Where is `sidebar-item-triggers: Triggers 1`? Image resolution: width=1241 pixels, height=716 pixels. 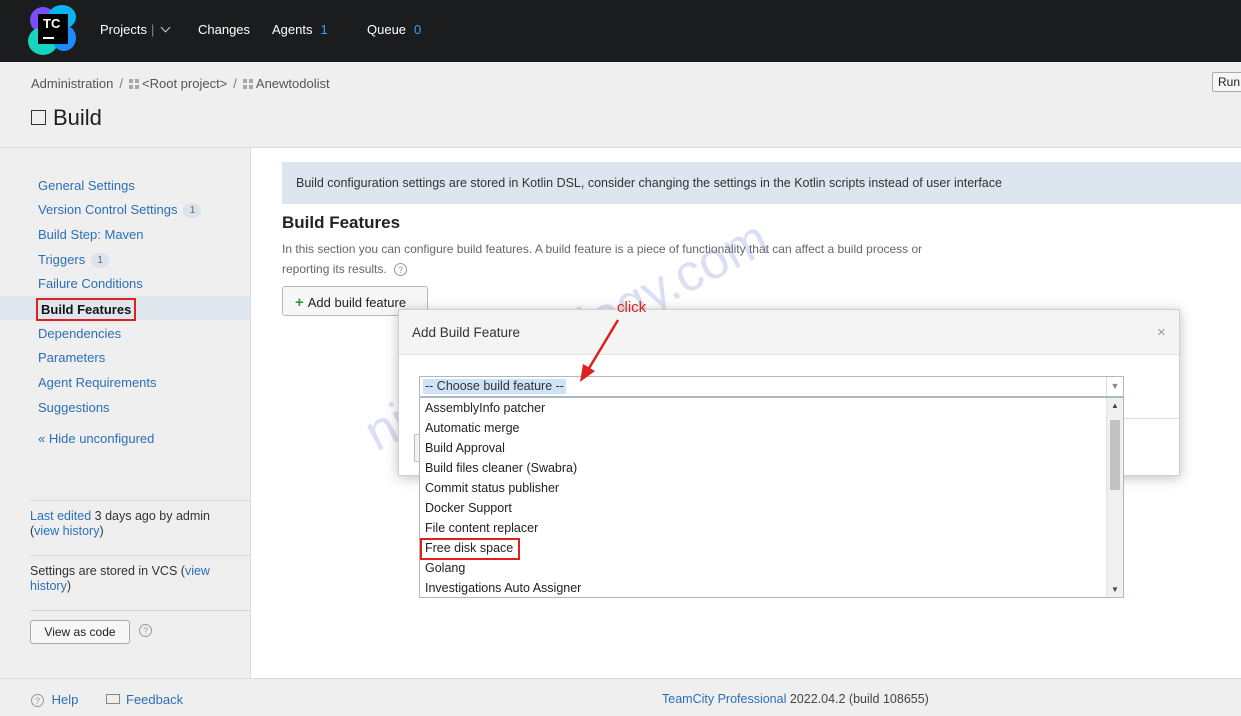 sidebar-item-triggers: Triggers 1 is located at coordinates (74, 260).